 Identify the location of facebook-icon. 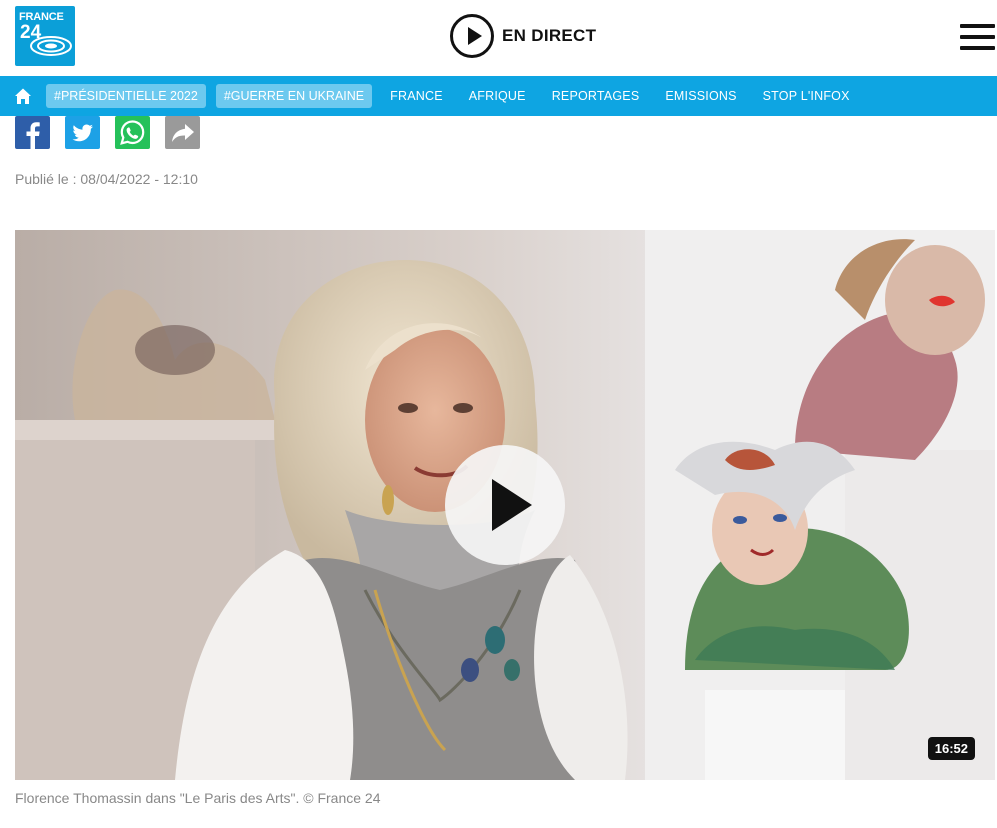
(33, 135).